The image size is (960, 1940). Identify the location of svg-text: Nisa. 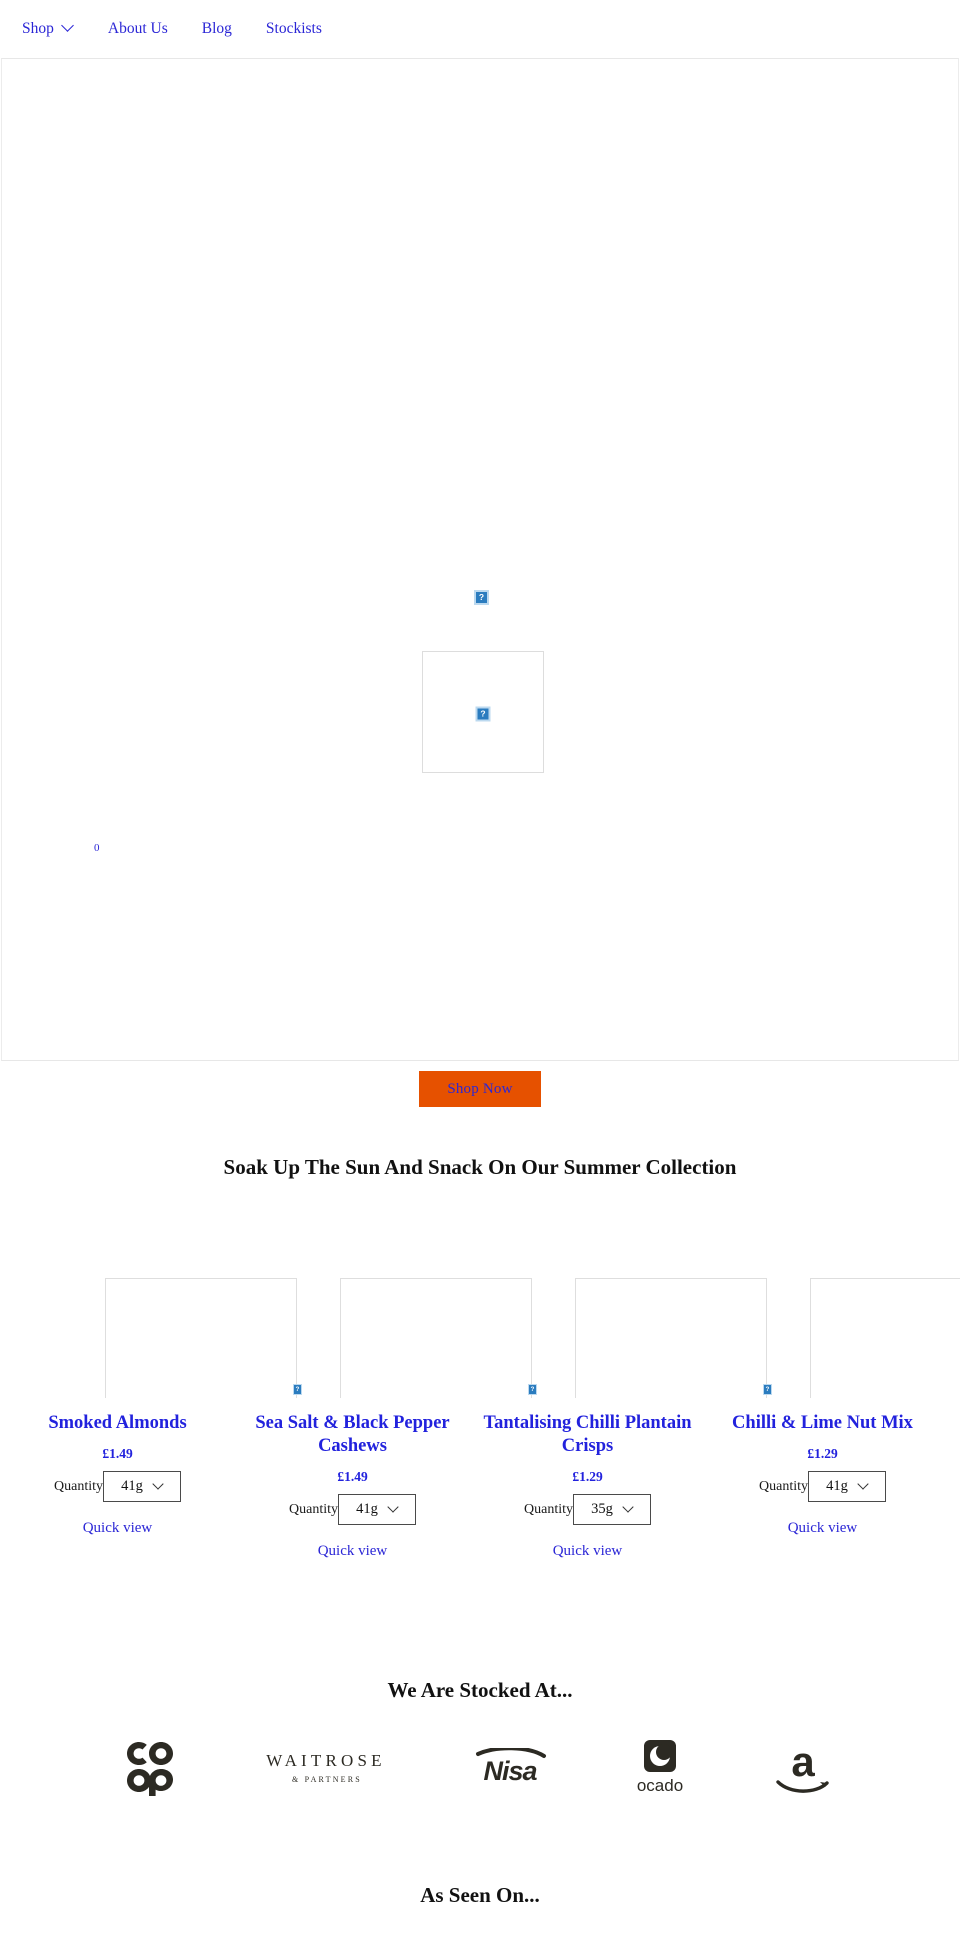
(510, 1771).